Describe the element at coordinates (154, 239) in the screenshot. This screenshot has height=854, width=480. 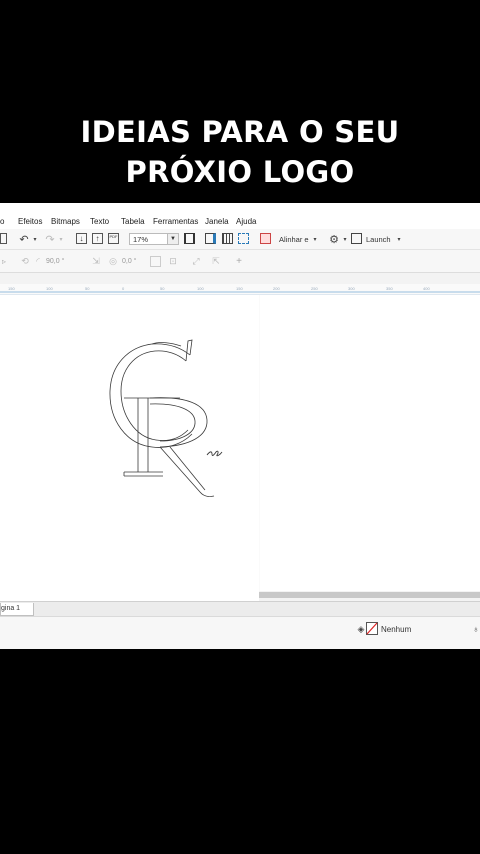
I see `zoom-level-select: 17% ▼` at that location.